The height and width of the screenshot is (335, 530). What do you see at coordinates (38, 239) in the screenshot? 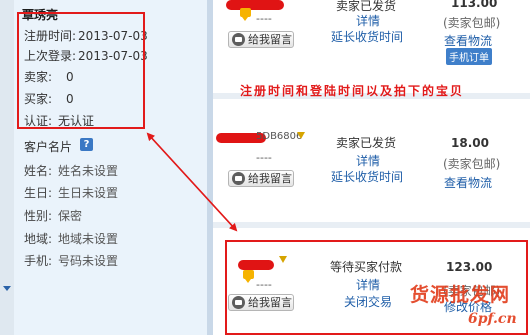
I see `card-region-label: 地域:` at bounding box center [38, 239].